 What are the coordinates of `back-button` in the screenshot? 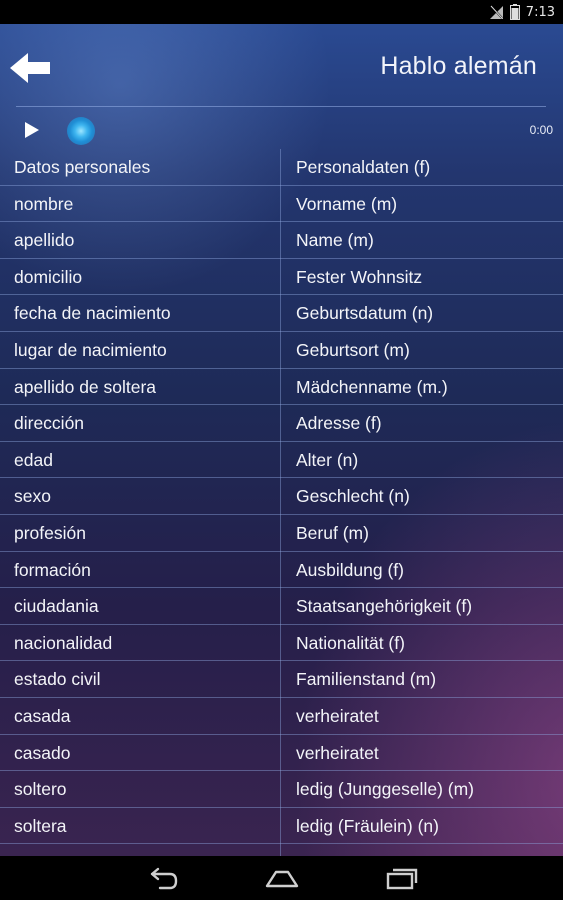 It's located at (30, 68).